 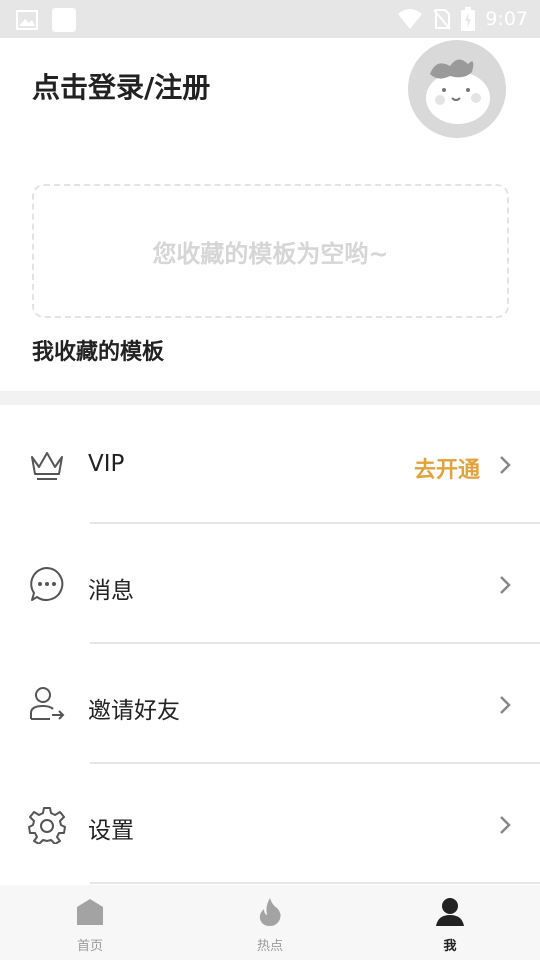 What do you see at coordinates (111, 831) in the screenshot?
I see `menu-label-settings: 设置` at bounding box center [111, 831].